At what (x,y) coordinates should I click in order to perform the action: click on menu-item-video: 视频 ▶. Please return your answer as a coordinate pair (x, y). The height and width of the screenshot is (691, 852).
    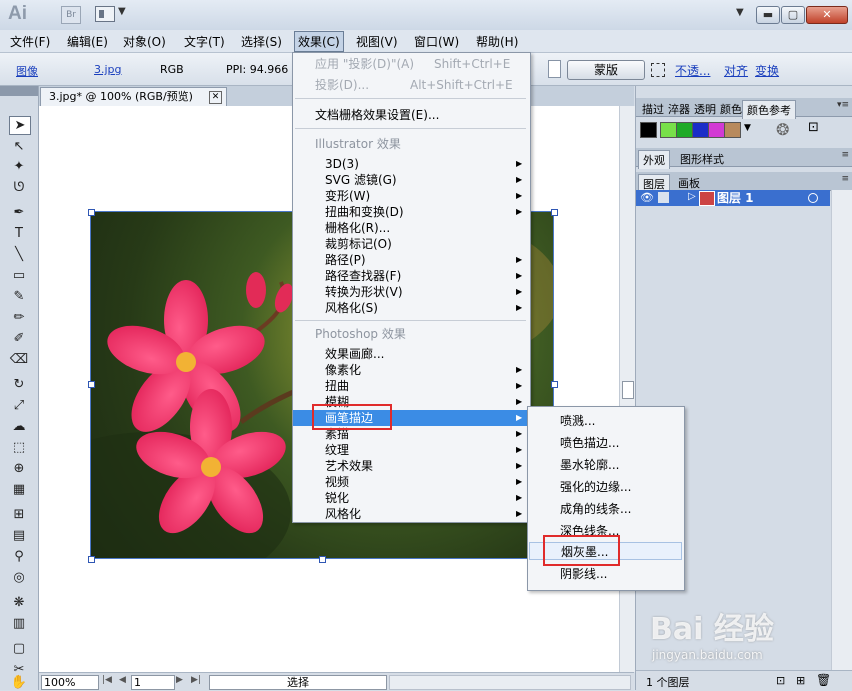
    Looking at the image, I should click on (411, 482).